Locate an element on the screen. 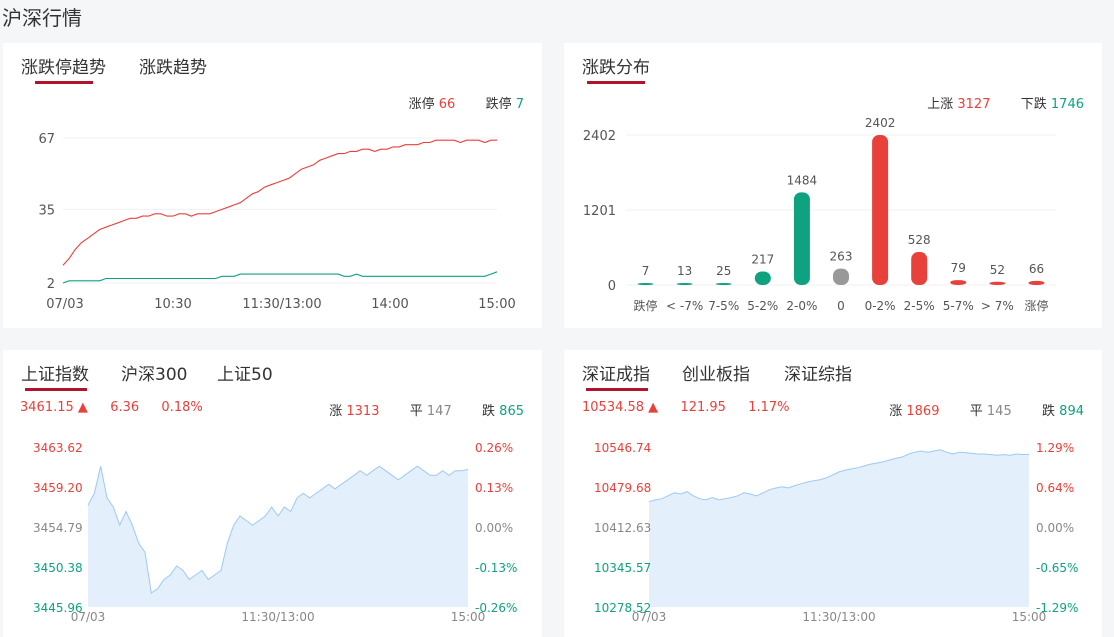 This screenshot has width=1114, height=637. limit-down-count: 7 is located at coordinates (519, 104).